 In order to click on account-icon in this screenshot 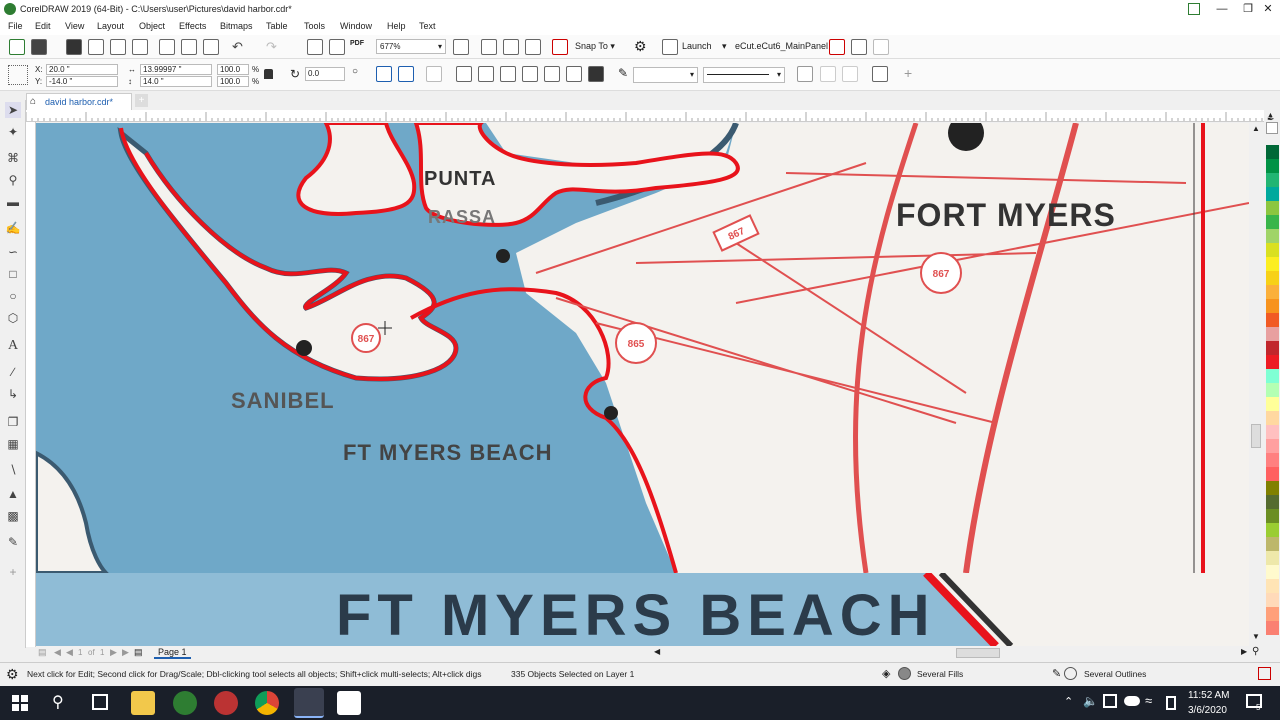, I will do `click(1194, 9)`.